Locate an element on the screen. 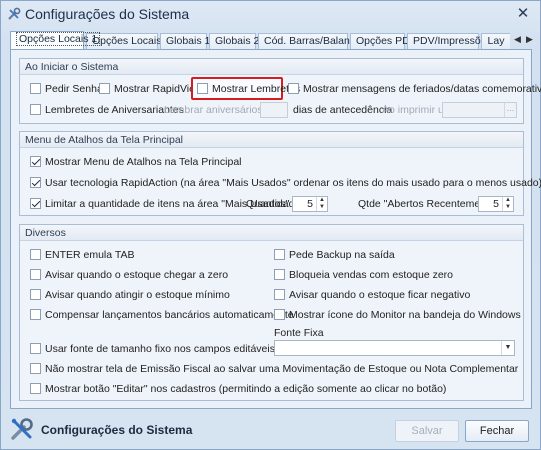 The height and width of the screenshot is (450, 541). checkbox-label: Pede Backup na saída is located at coordinates (342, 255).